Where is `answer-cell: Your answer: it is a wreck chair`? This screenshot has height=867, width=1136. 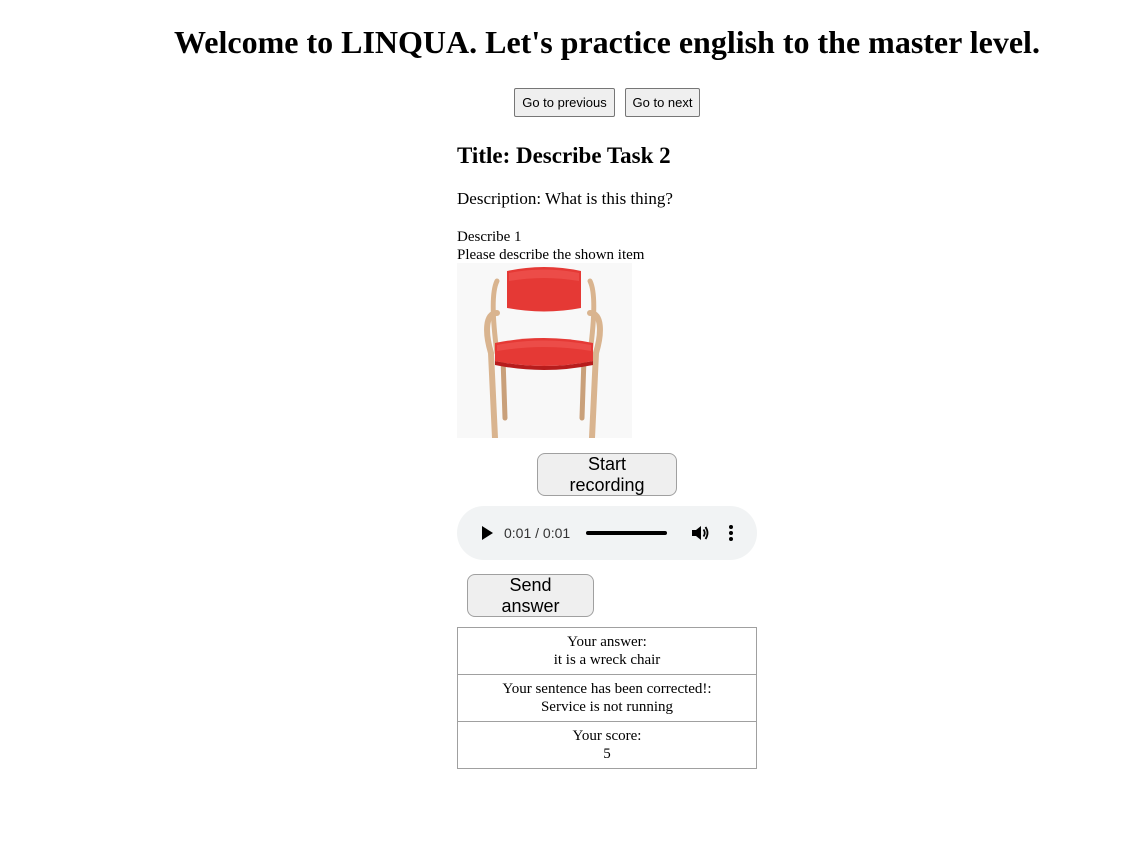
answer-cell: Your answer: it is a wreck chair is located at coordinates (607, 651).